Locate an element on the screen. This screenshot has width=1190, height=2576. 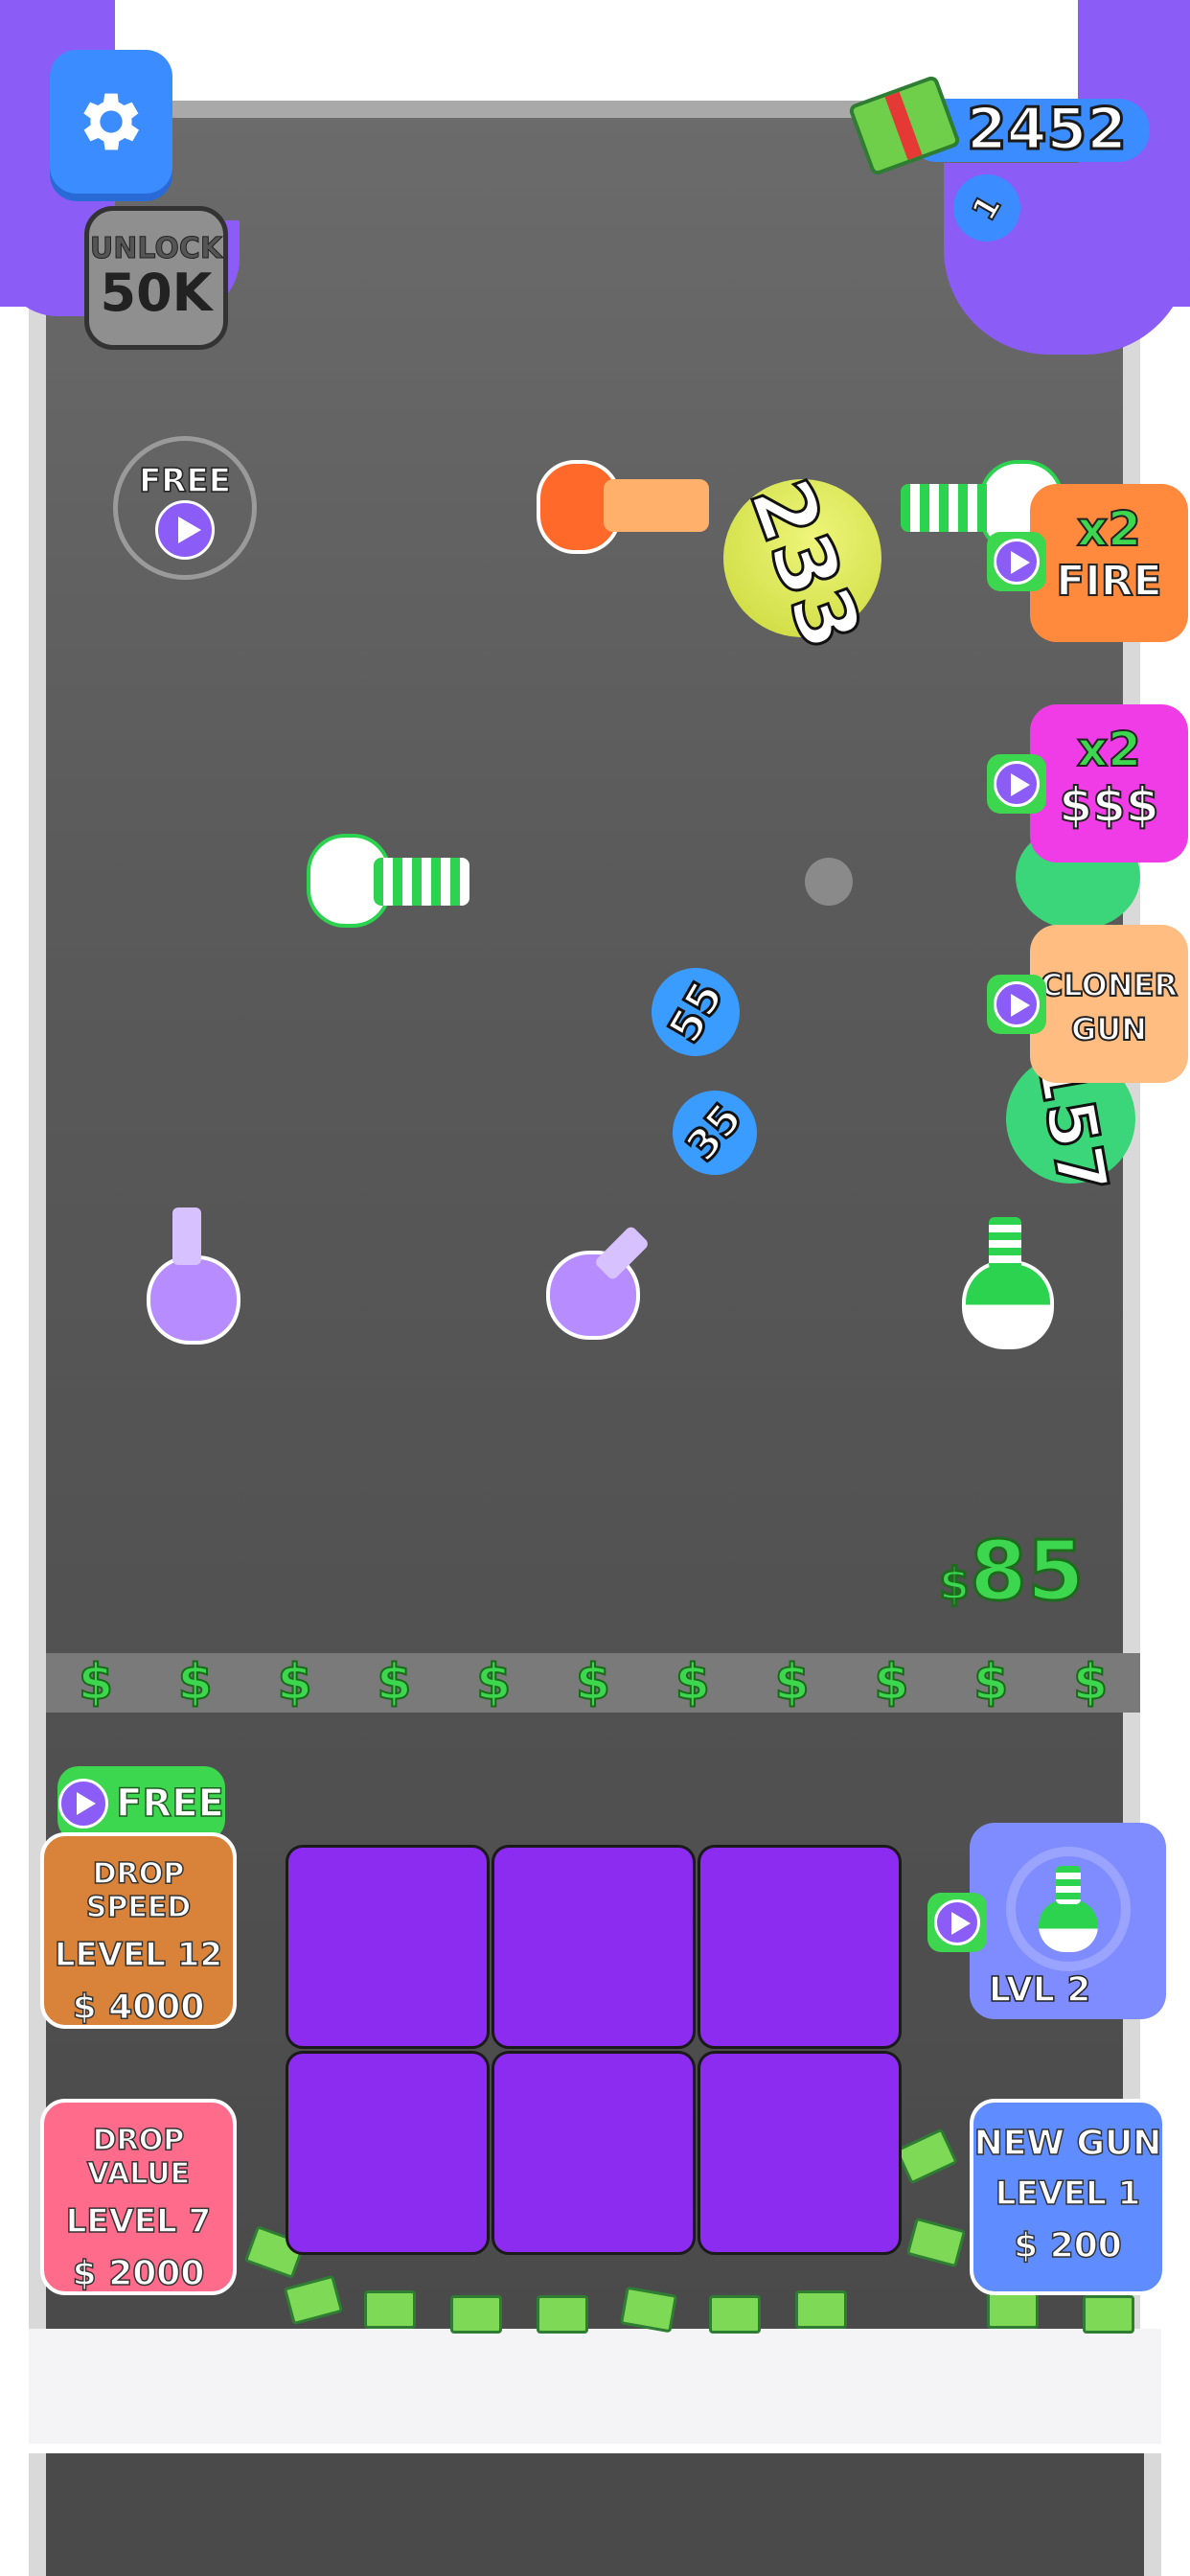
green-turret is located at coordinates (1006, 1283).